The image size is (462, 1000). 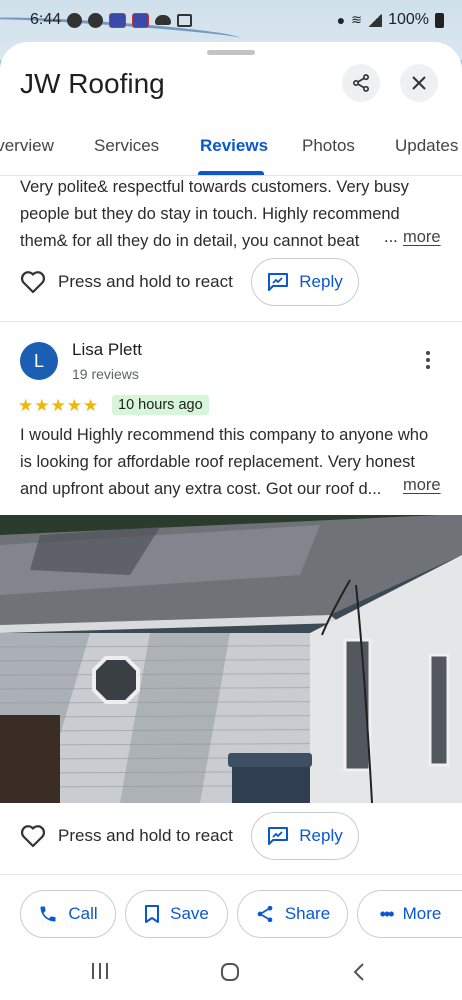 What do you see at coordinates (422, 913) in the screenshot?
I see `more-label: More` at bounding box center [422, 913].